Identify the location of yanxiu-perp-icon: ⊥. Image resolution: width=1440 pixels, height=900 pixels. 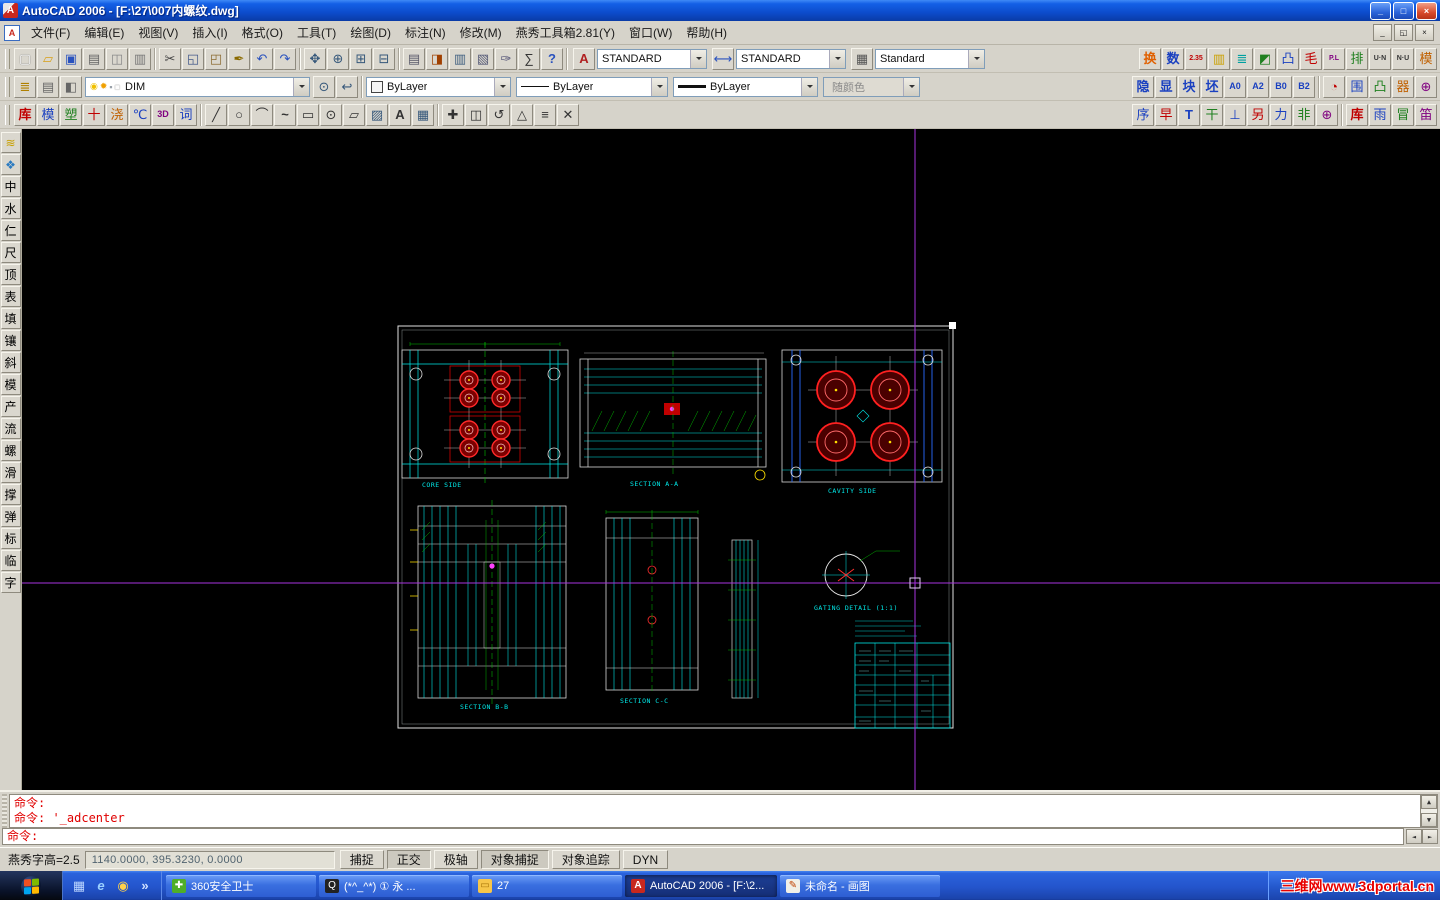
(1235, 114).